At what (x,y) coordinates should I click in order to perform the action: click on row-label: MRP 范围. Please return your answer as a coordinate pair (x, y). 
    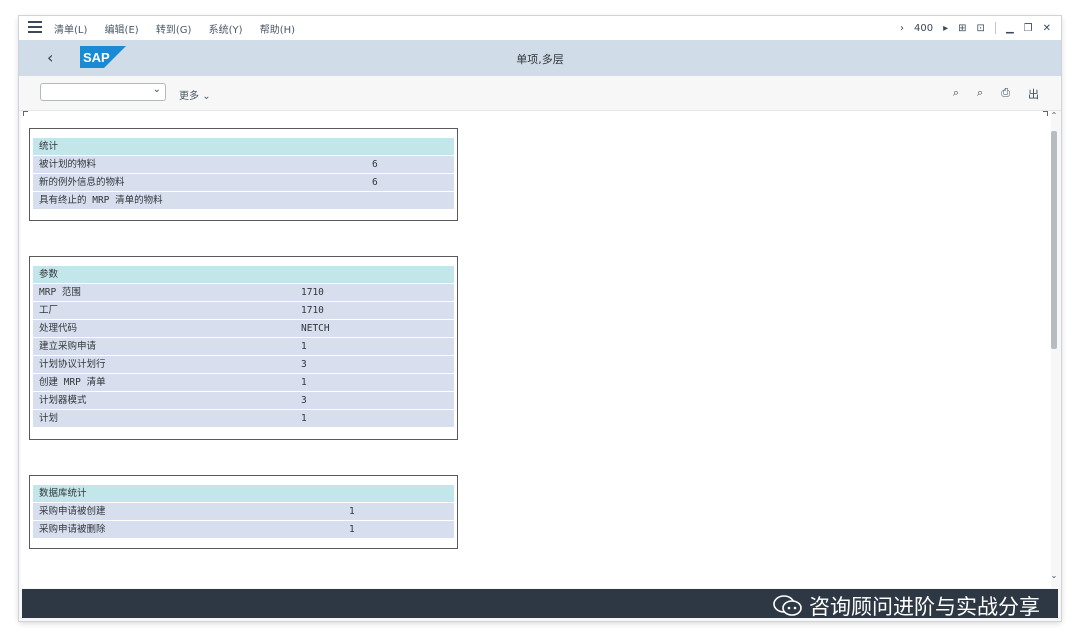
    Looking at the image, I should click on (60, 292).